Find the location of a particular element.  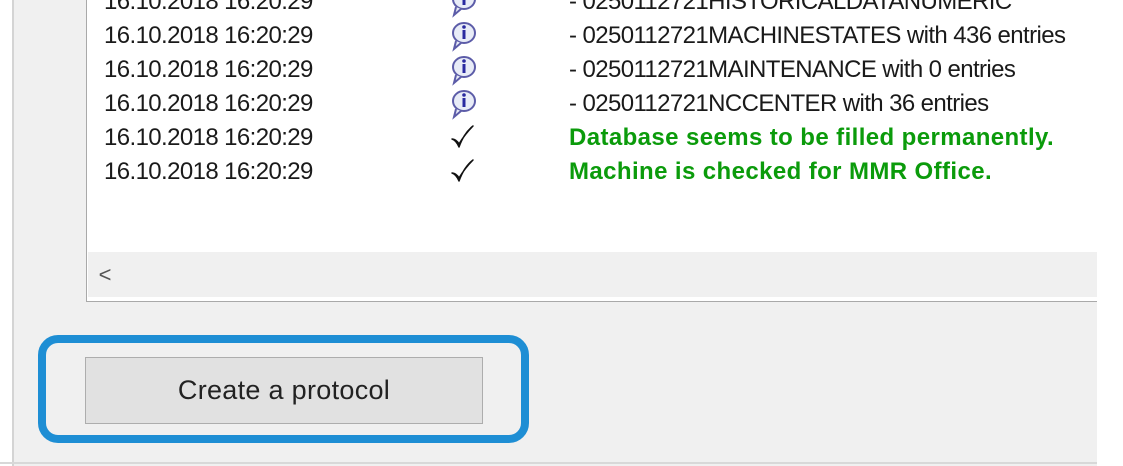

log-message: Machine is checked for MMR Office. is located at coordinates (781, 171).